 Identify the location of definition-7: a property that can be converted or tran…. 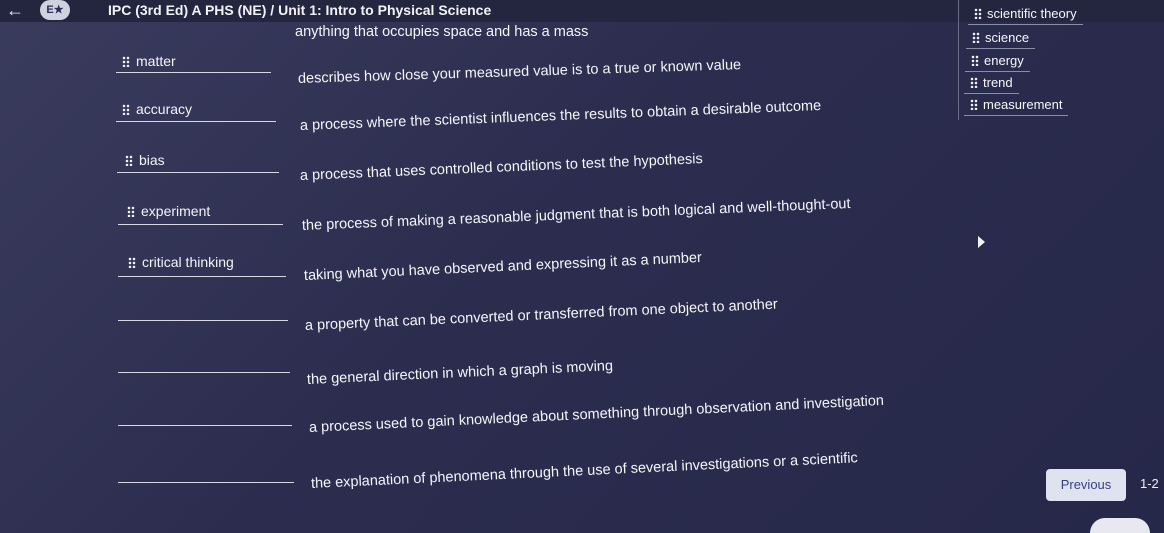
(541, 315).